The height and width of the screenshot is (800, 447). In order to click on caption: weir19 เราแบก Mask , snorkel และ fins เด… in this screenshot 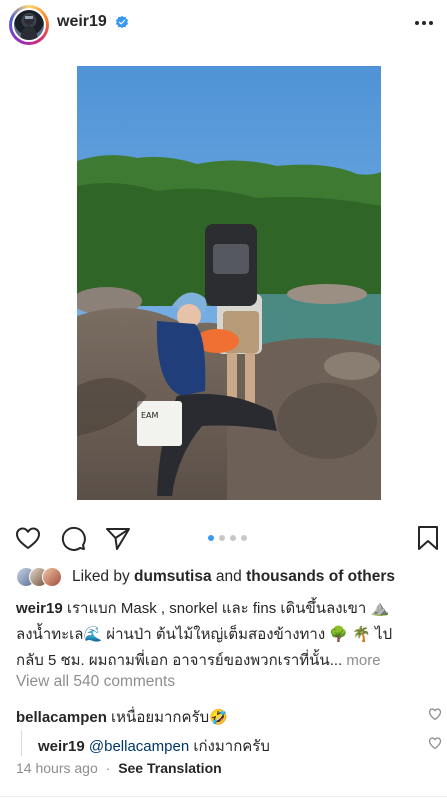, I will do `click(228, 635)`.